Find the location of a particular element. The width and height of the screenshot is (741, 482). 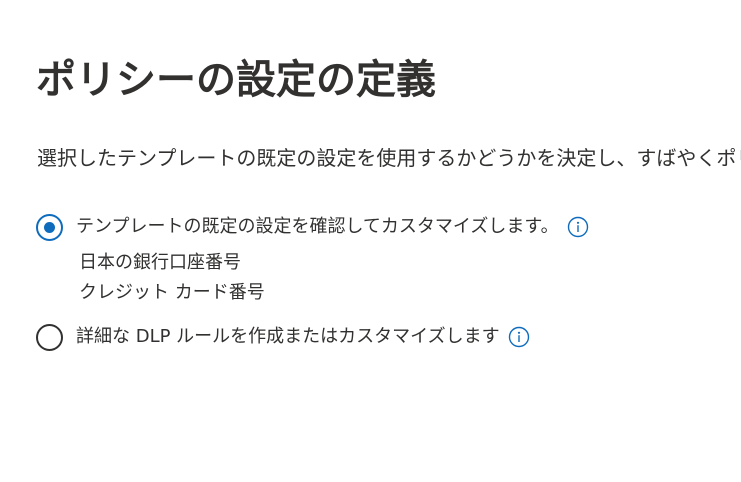

detail-item: クレジット カード番号 is located at coordinates (172, 292).